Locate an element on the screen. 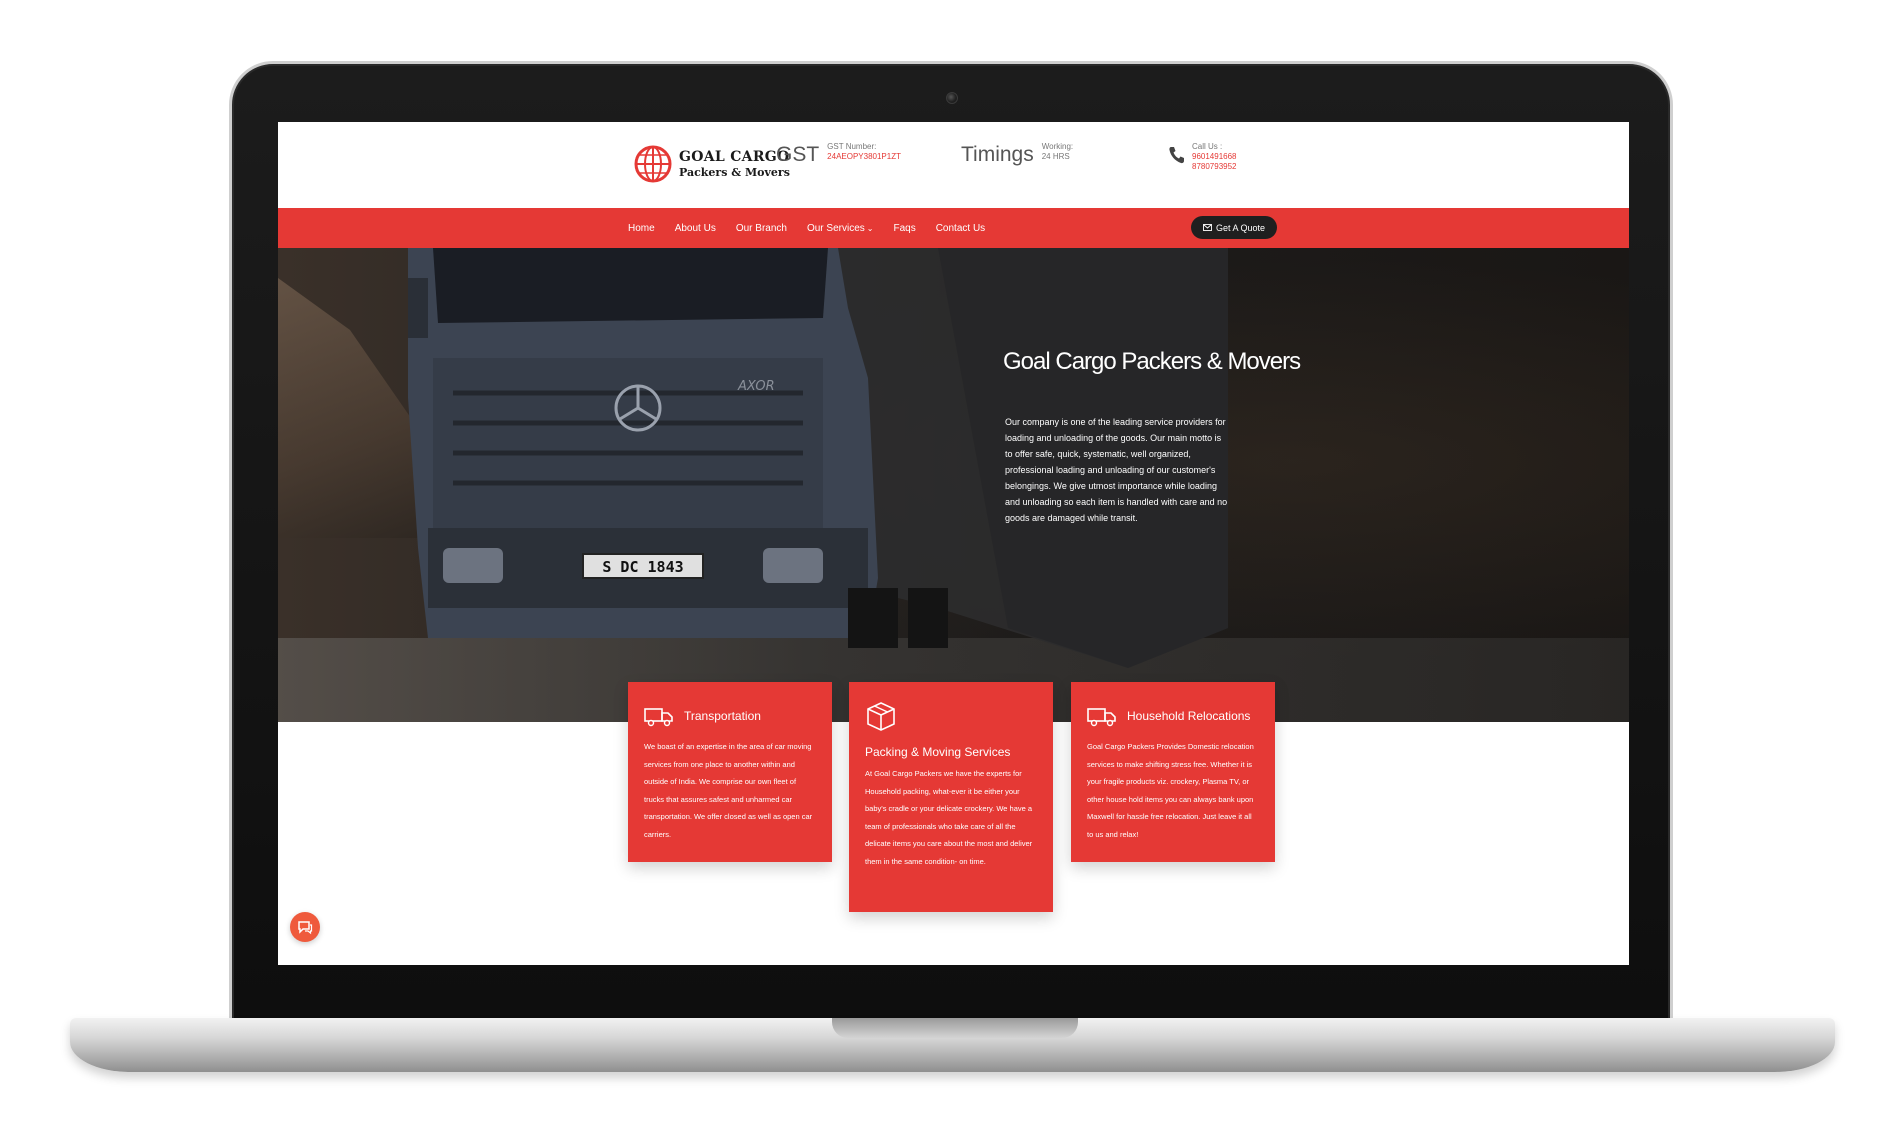 This screenshot has height=1139, width=1895. card-title: Transportation is located at coordinates (722, 716).